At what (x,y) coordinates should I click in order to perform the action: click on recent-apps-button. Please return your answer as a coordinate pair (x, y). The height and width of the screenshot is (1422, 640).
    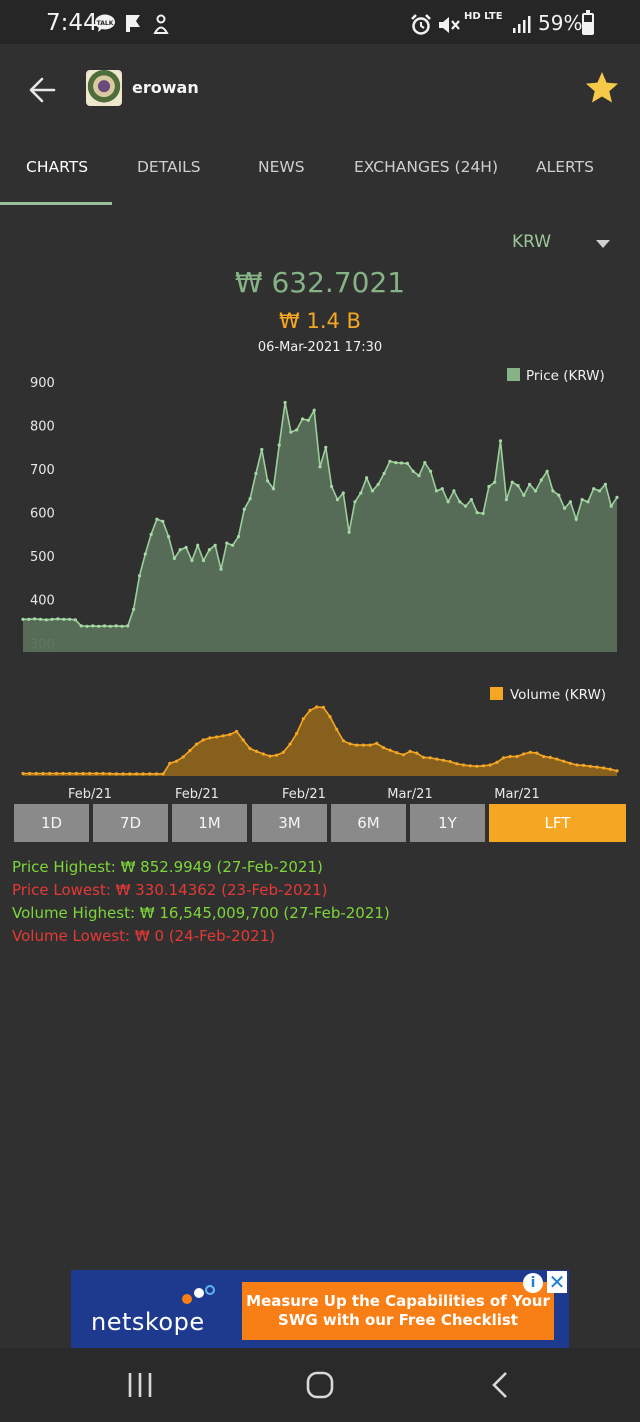
    Looking at the image, I should click on (140, 1385).